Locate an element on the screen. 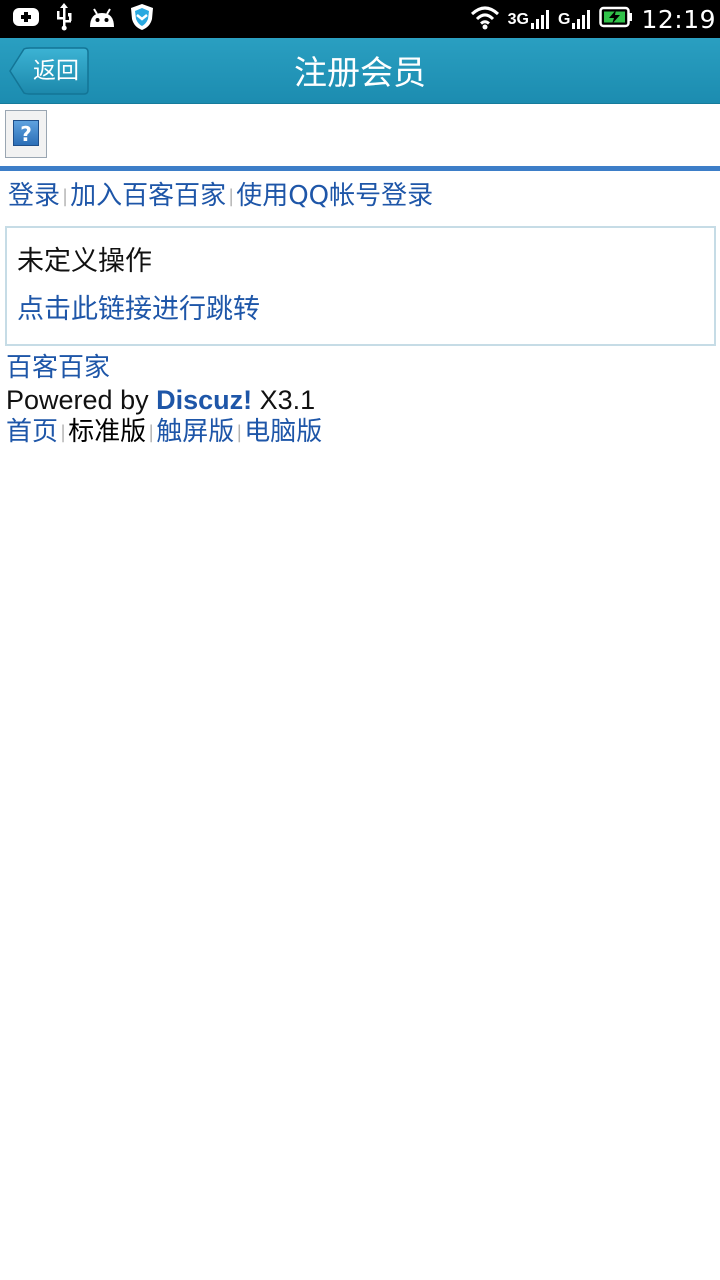  battery-charging-icon is located at coordinates (616, 19).